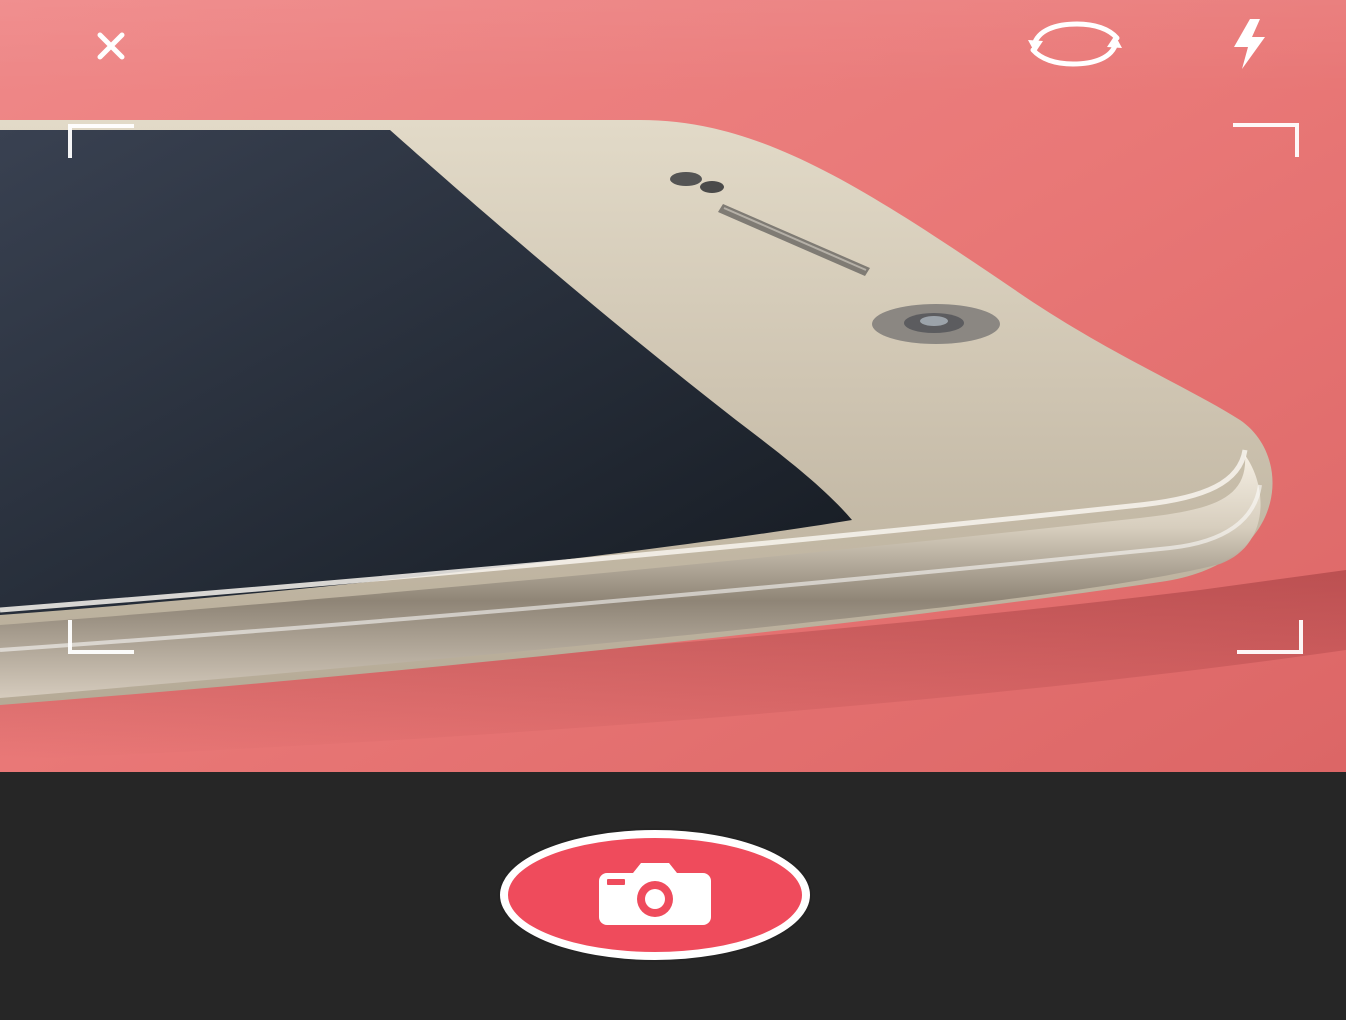 Image resolution: width=1346 pixels, height=1020 pixels. I want to click on camera-icon, so click(655, 894).